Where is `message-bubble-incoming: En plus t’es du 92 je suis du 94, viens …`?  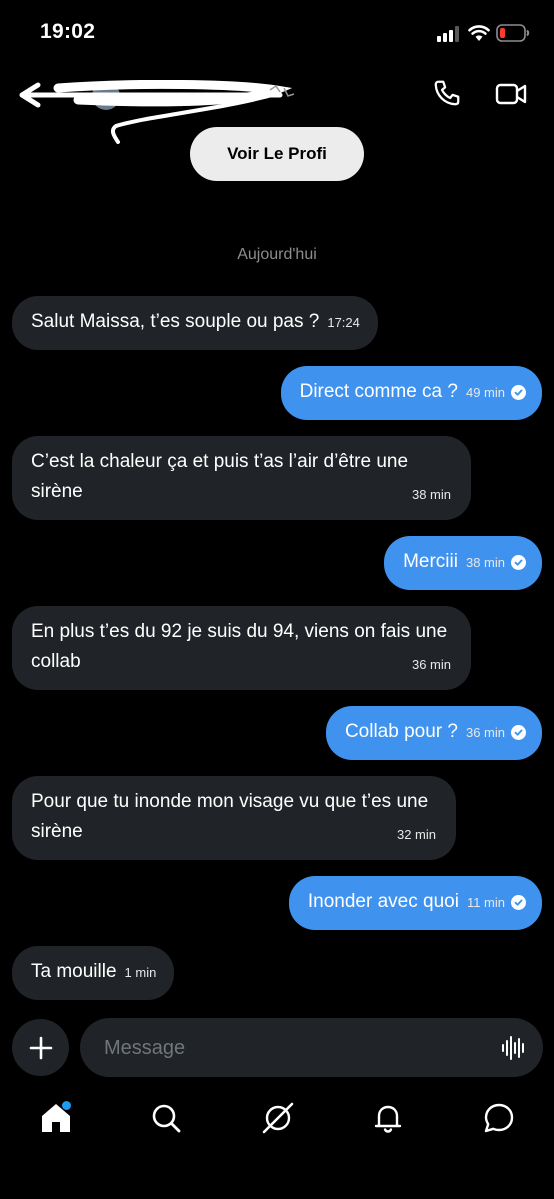
message-bubble-incoming: En plus t’es du 92 je suis du 94, viens … is located at coordinates (241, 648).